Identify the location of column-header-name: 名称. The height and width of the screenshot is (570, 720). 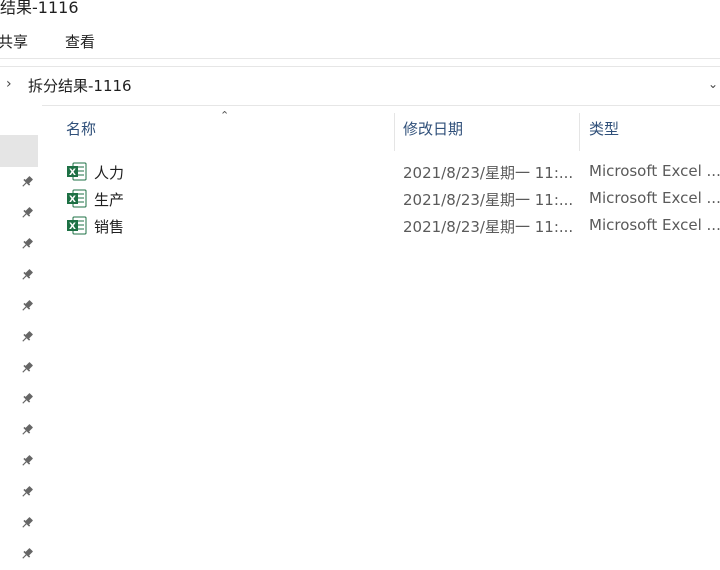
(224, 129).